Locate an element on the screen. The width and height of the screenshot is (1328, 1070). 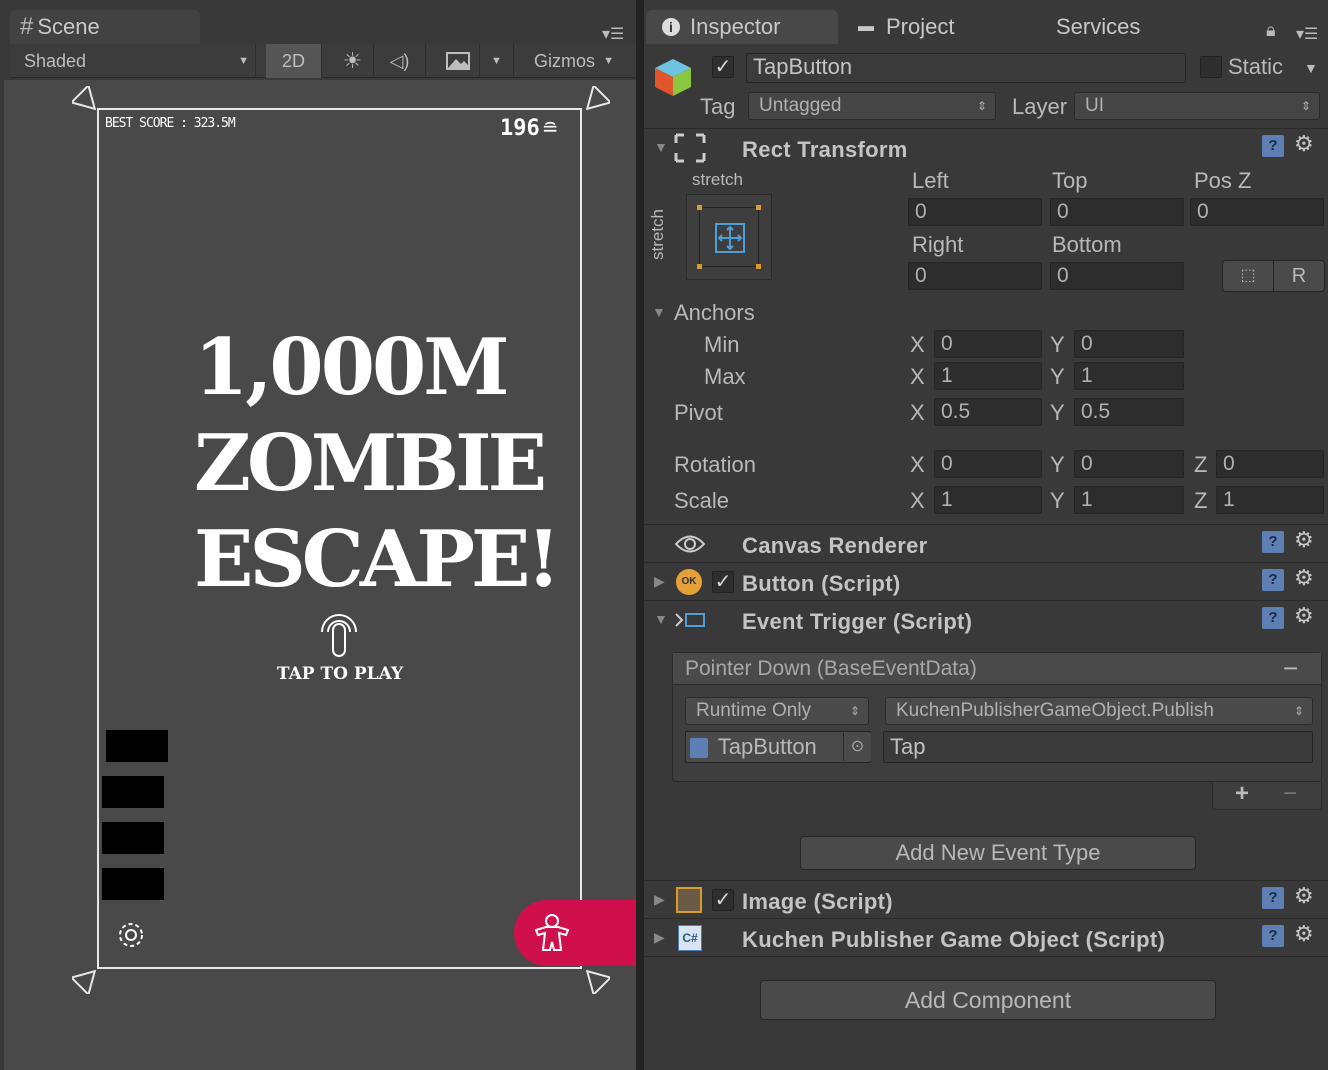
posz-field: 0 is located at coordinates (1257, 212).